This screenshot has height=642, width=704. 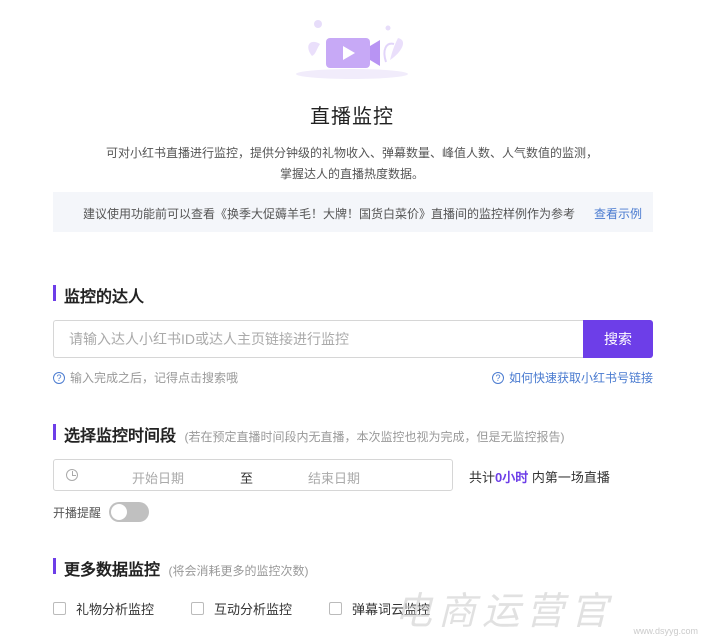 What do you see at coordinates (374, 437) in the screenshot?
I see `section-note: (若在预定直播时间段内无直播，本次监控也视为完成，但是无监控报告)` at bounding box center [374, 437].